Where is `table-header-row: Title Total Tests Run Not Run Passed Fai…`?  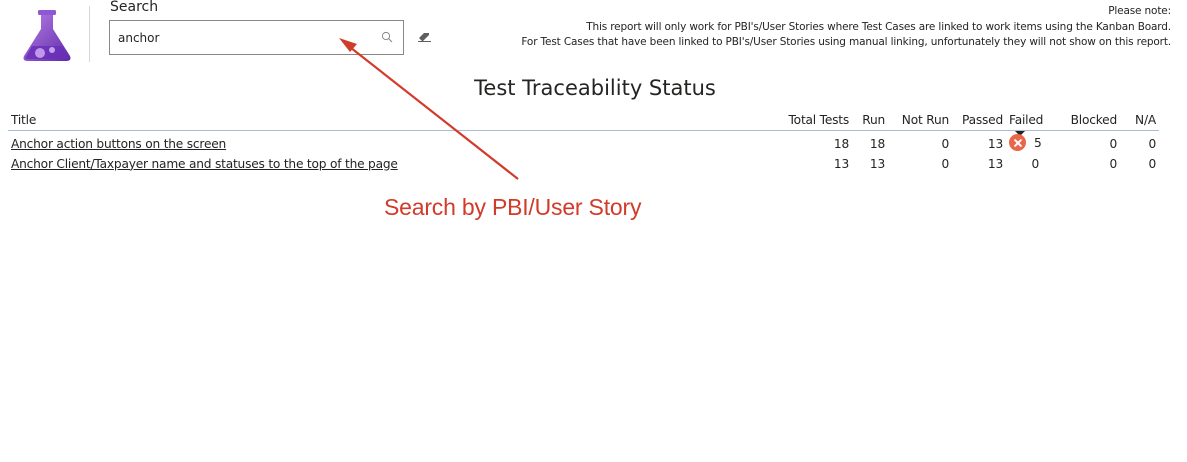 table-header-row: Title Total Tests Run Not Run Passed Fai… is located at coordinates (583, 120).